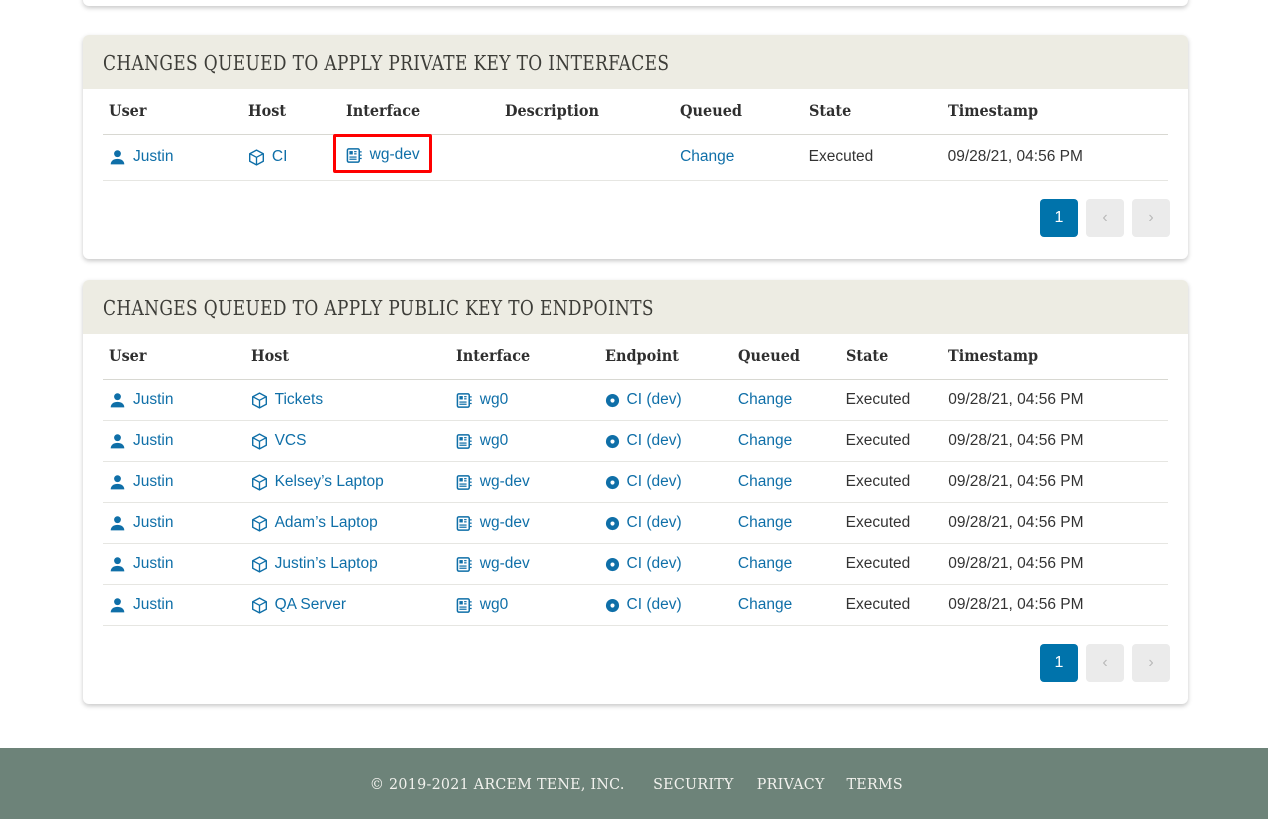 The width and height of the screenshot is (1268, 819). Describe the element at coordinates (326, 564) in the screenshot. I see `host-link: Justin’s Laptop` at that location.